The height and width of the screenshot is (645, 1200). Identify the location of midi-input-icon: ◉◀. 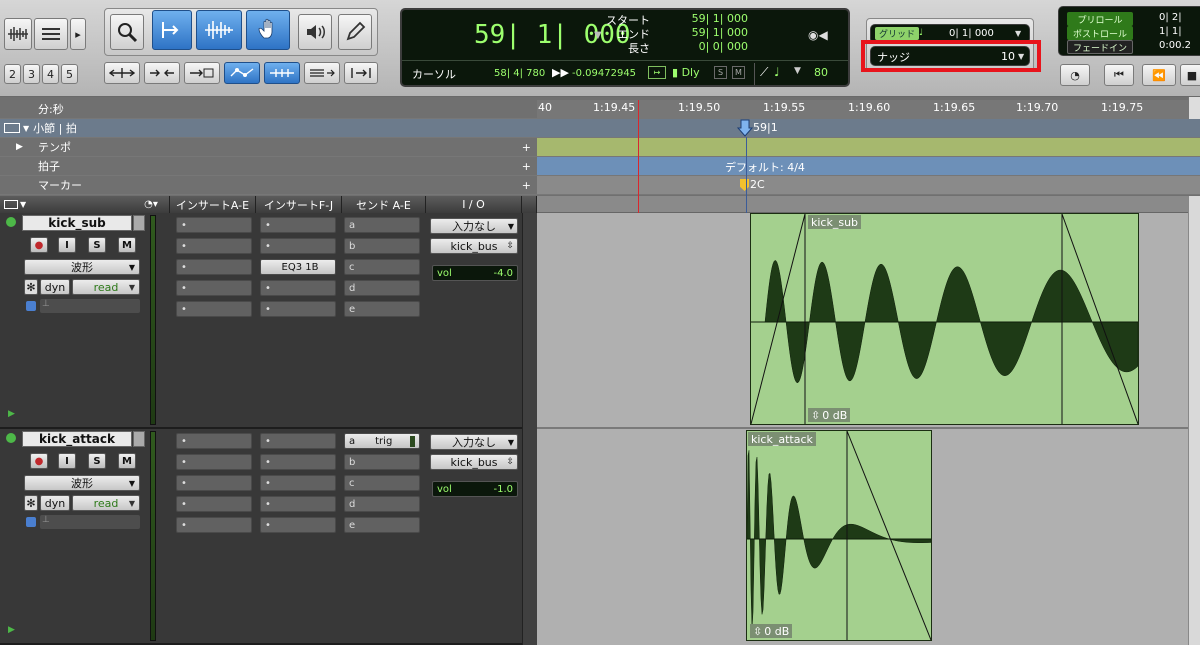
(818, 35).